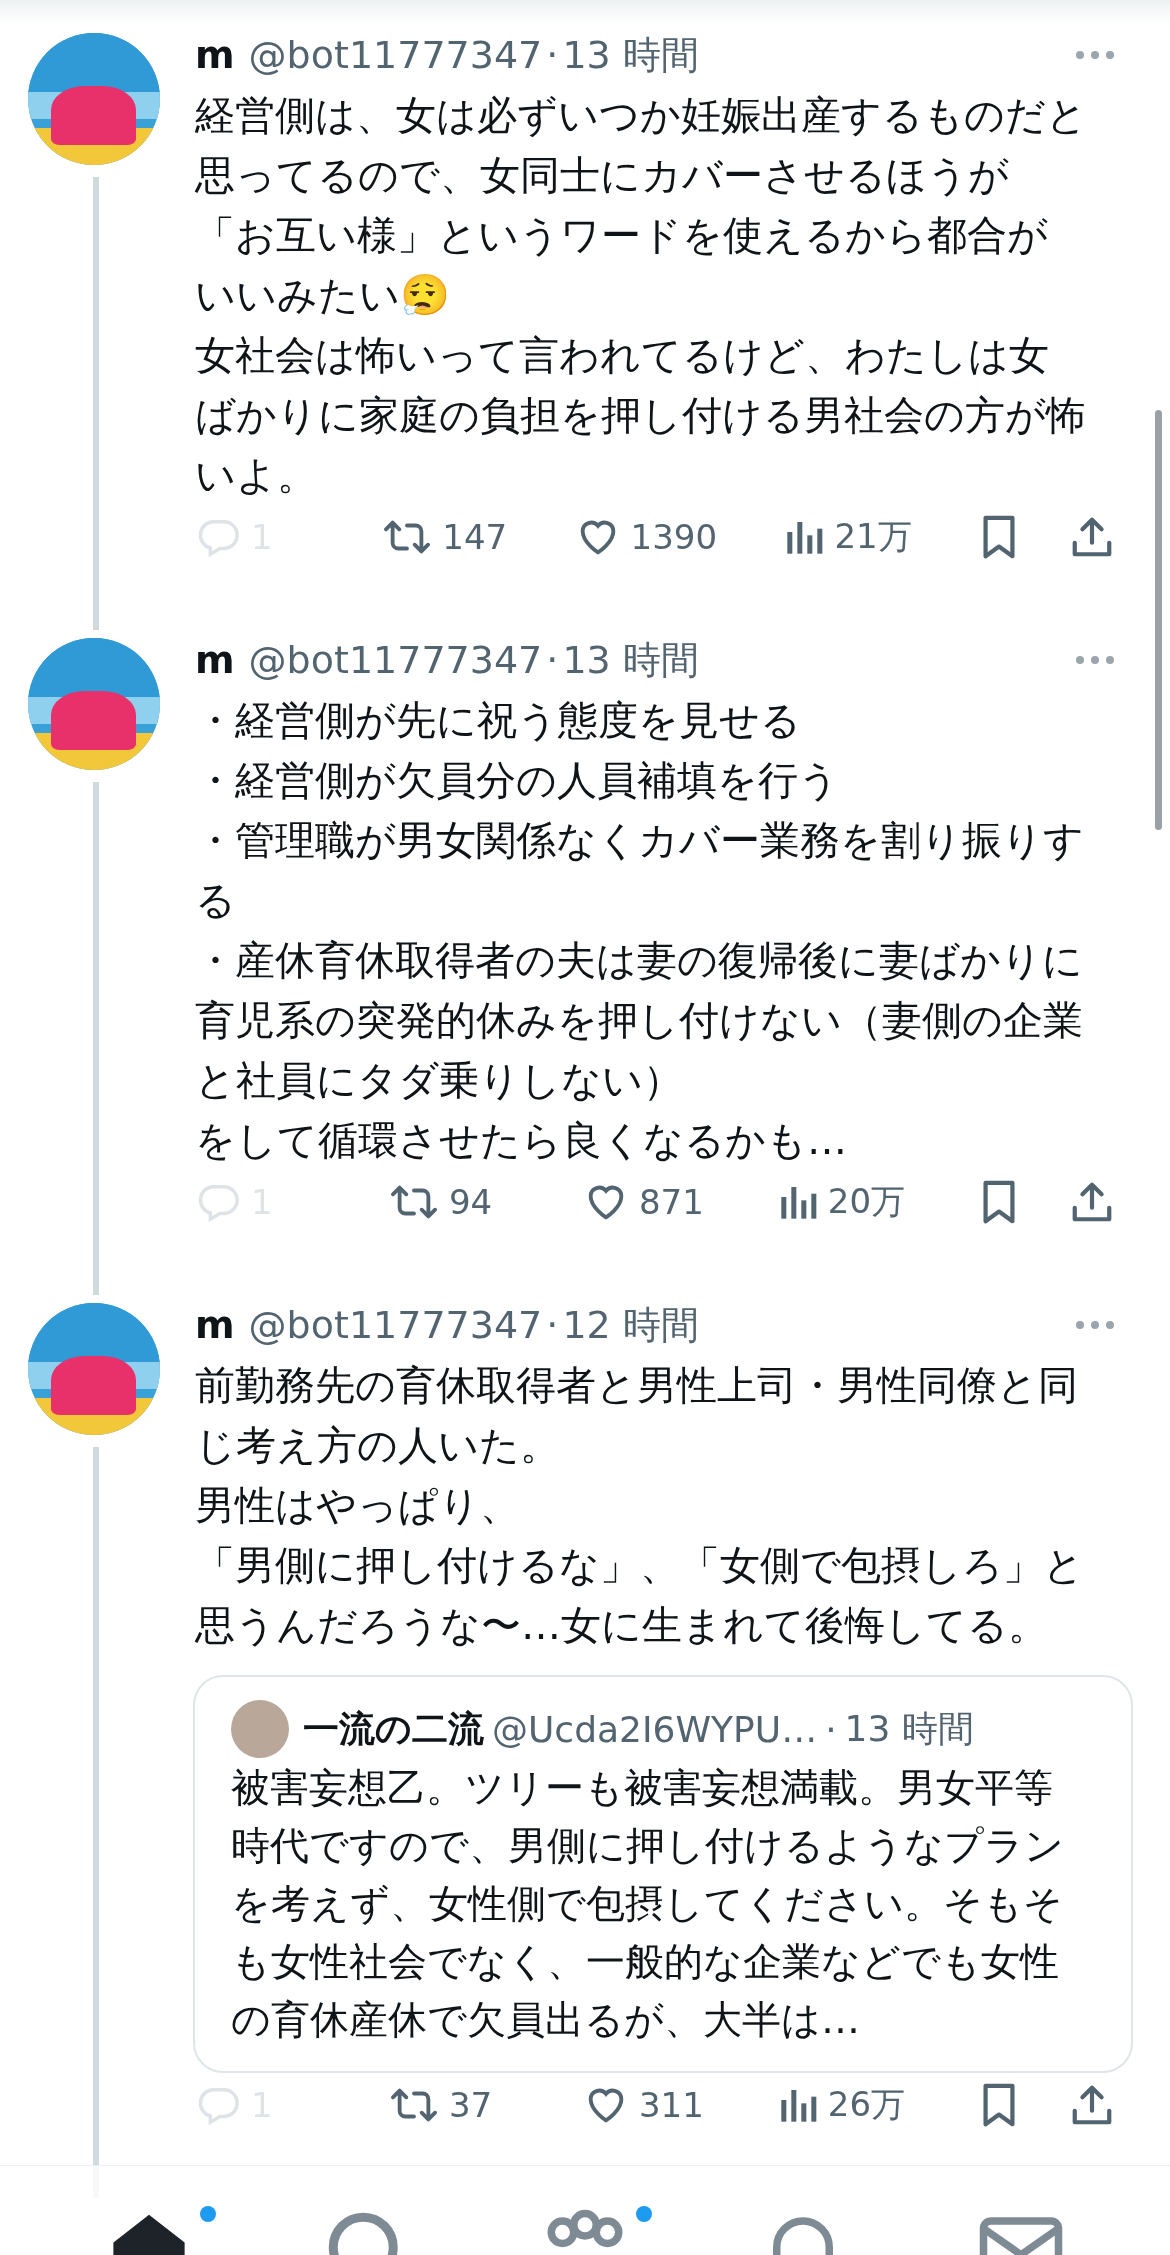 This screenshot has height=2255, width=1170. What do you see at coordinates (358, 1505) in the screenshot?
I see `tweet-text: 男性はやっぱり、` at bounding box center [358, 1505].